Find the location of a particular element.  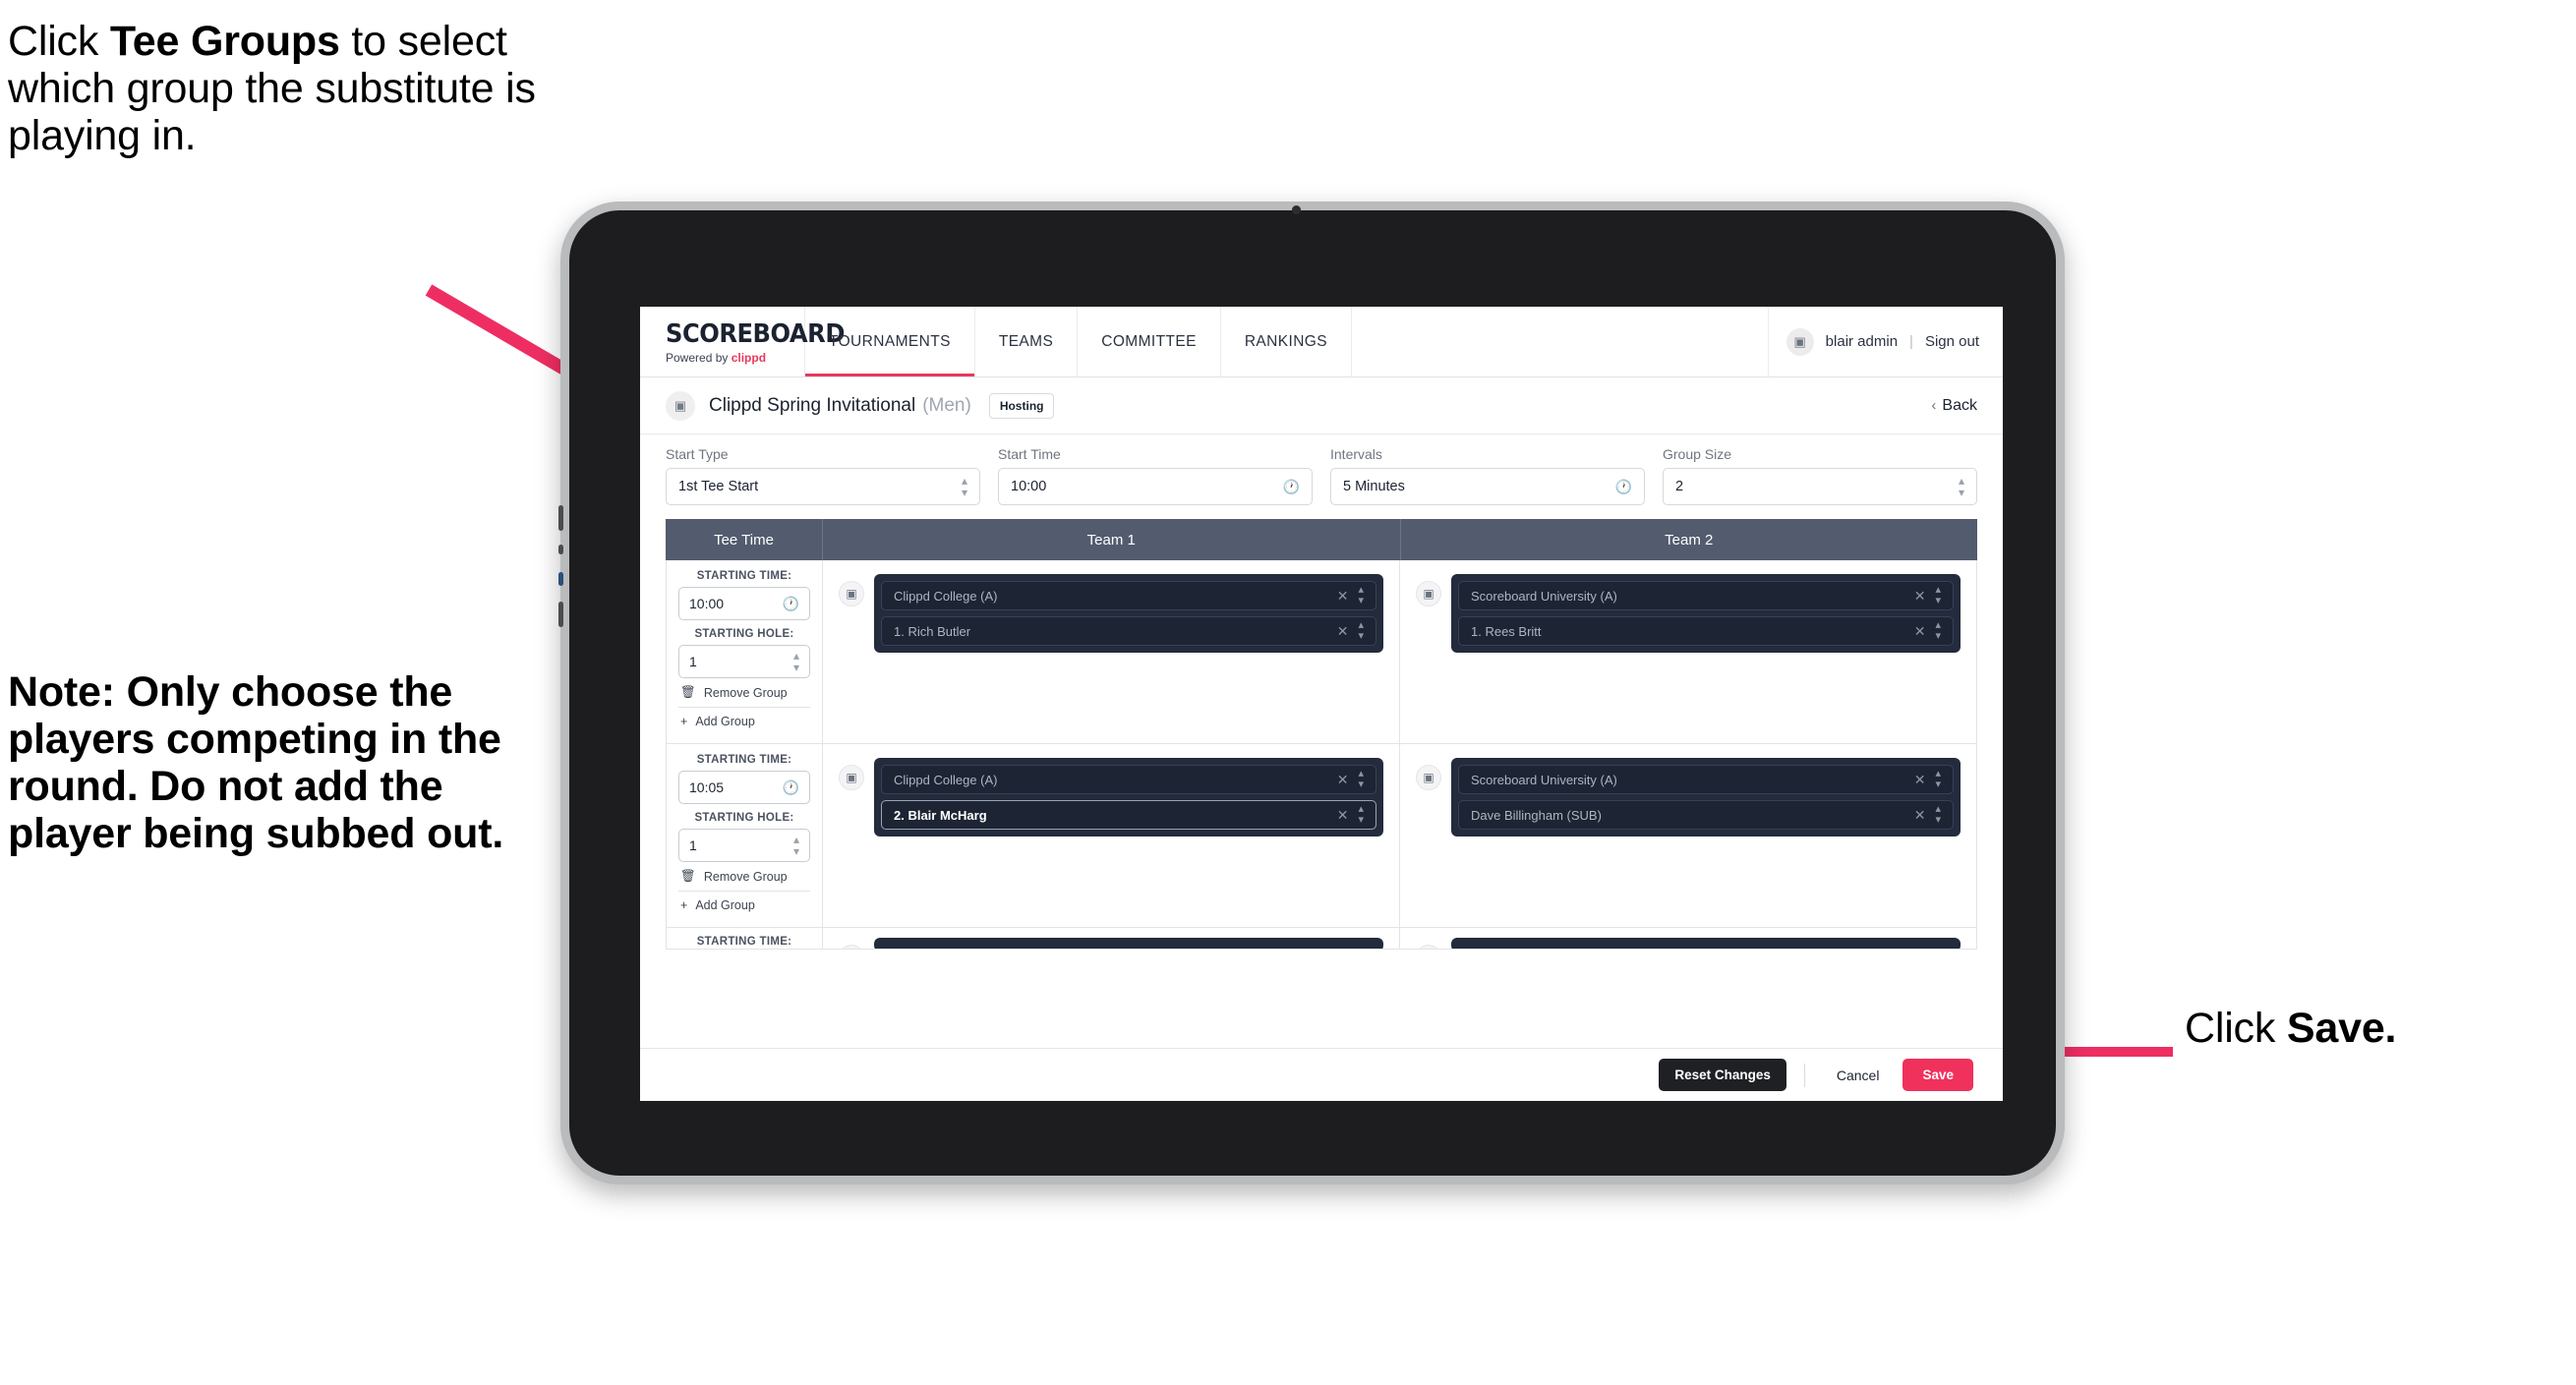

nav-tab-tournaments: TOURNAMENTS is located at coordinates (890, 342).